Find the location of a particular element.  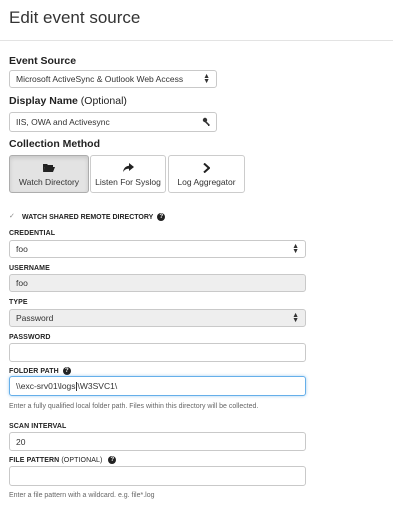

folder-path-value-start: \\exc-srv01\logs is located at coordinates (46, 386).